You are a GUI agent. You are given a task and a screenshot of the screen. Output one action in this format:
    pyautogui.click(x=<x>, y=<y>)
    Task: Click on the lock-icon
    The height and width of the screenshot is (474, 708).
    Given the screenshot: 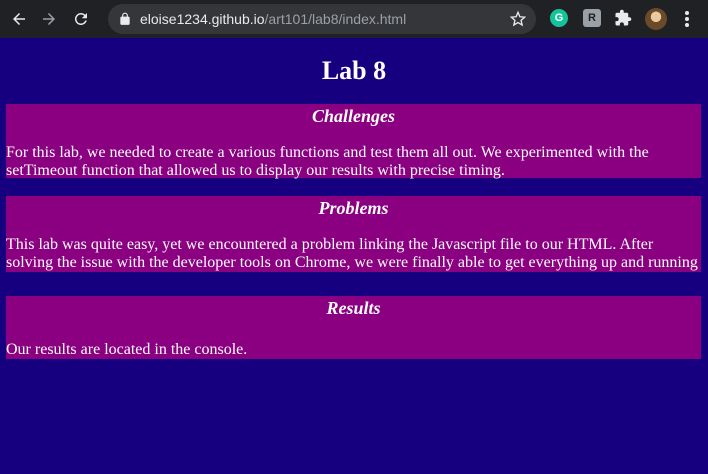 What is the action you would take?
    pyautogui.click(x=125, y=18)
    